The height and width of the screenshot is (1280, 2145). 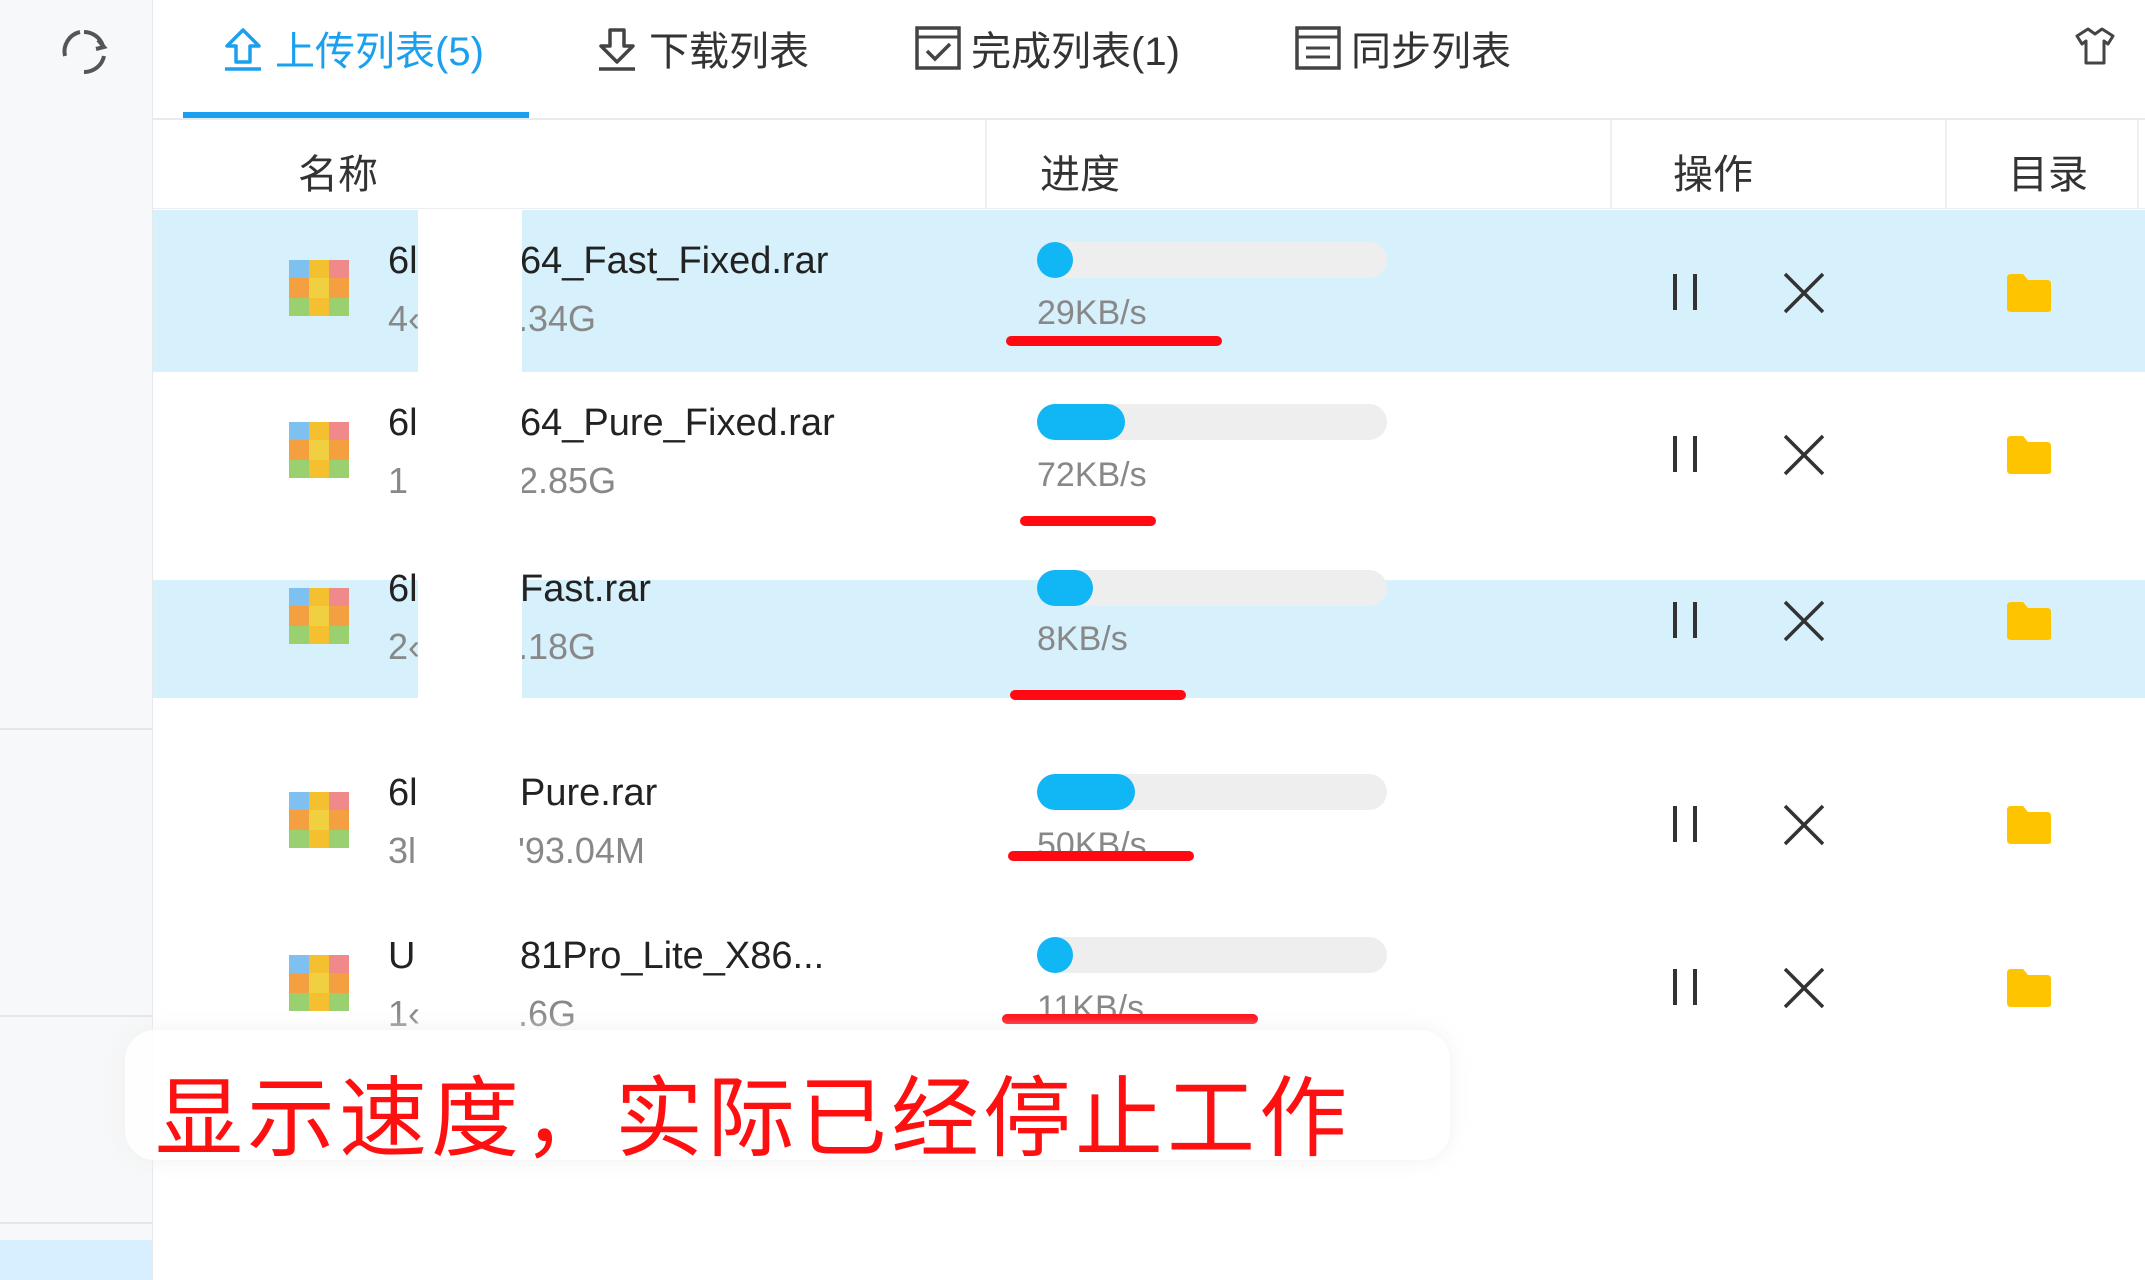 I want to click on tab-label: 完成列表(1), so click(x=1075, y=52).